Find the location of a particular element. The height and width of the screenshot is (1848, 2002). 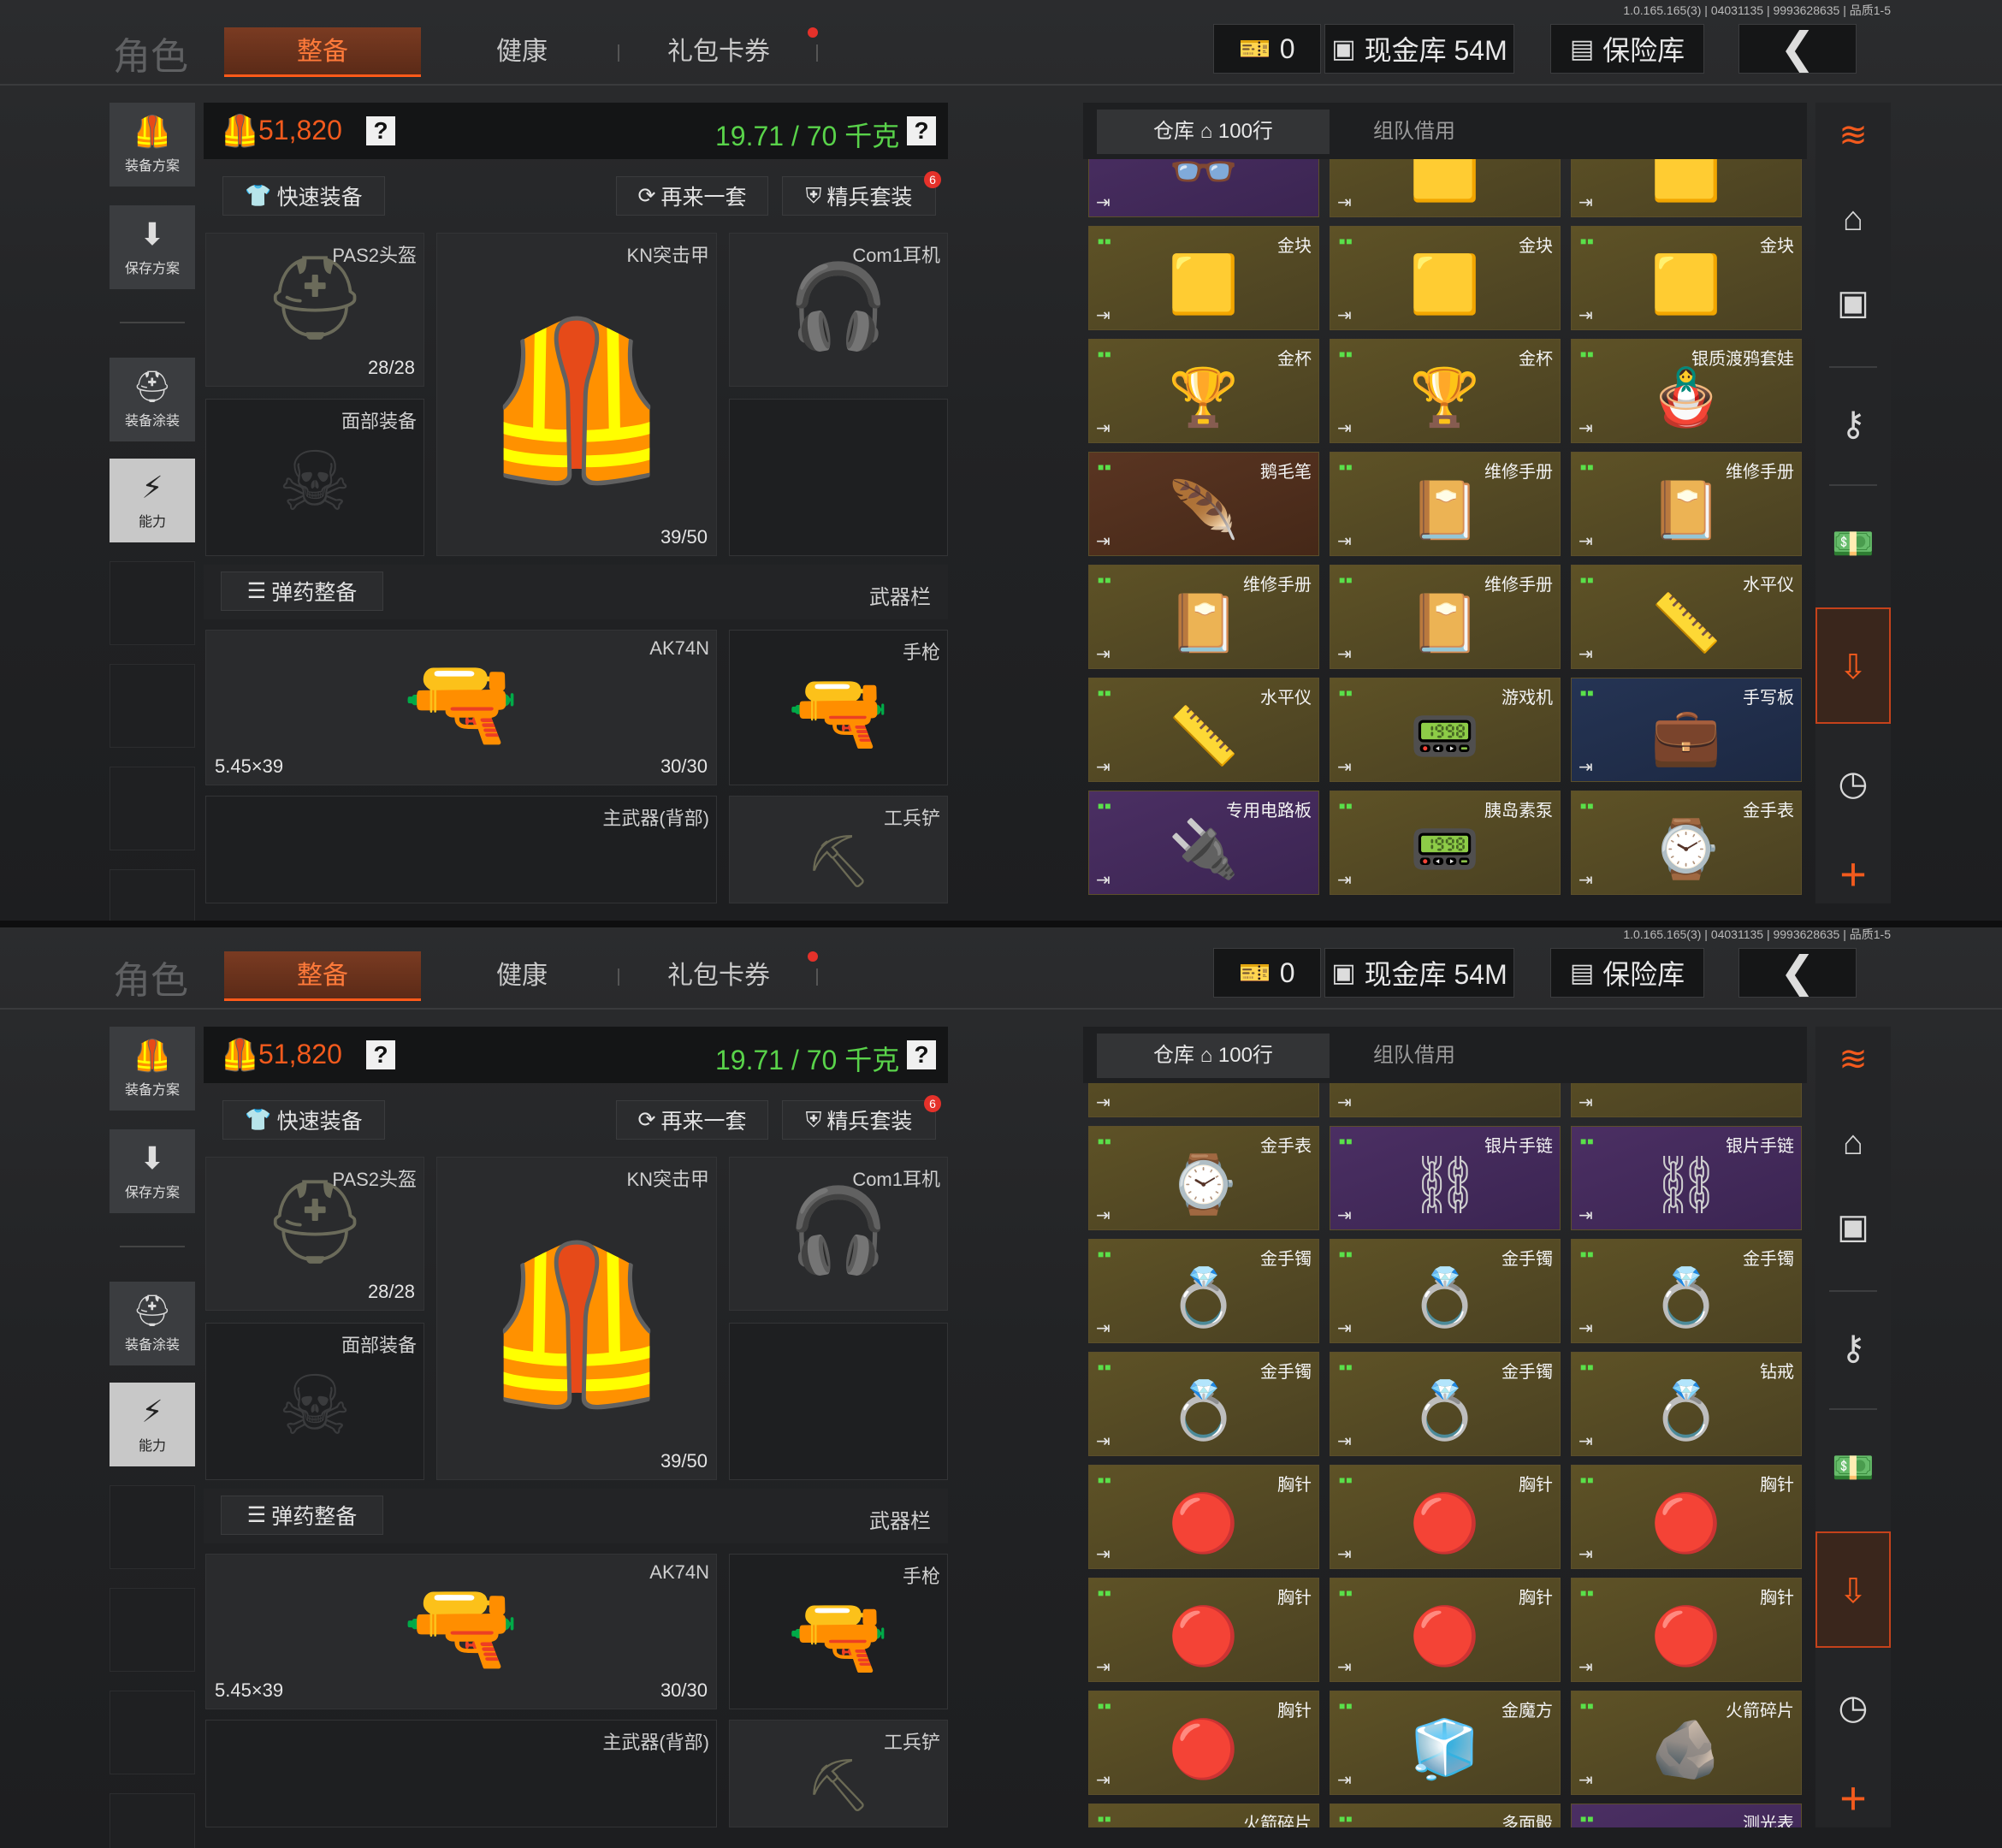

inventory-item: ■■ 🔌 专用电路板 ⇥ is located at coordinates (1203, 843).